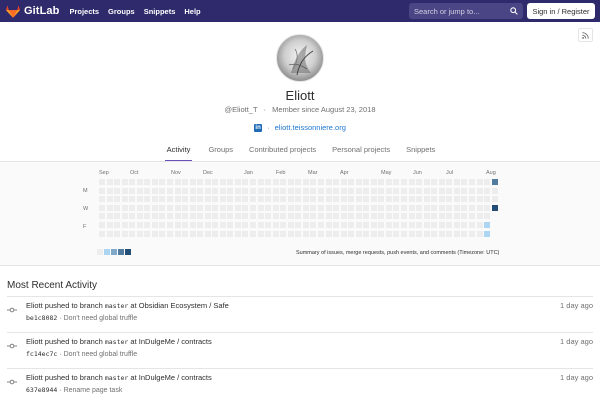 The height and width of the screenshot is (400, 600). Describe the element at coordinates (258, 127) in the screenshot. I see `linkedin-icon: in` at that location.